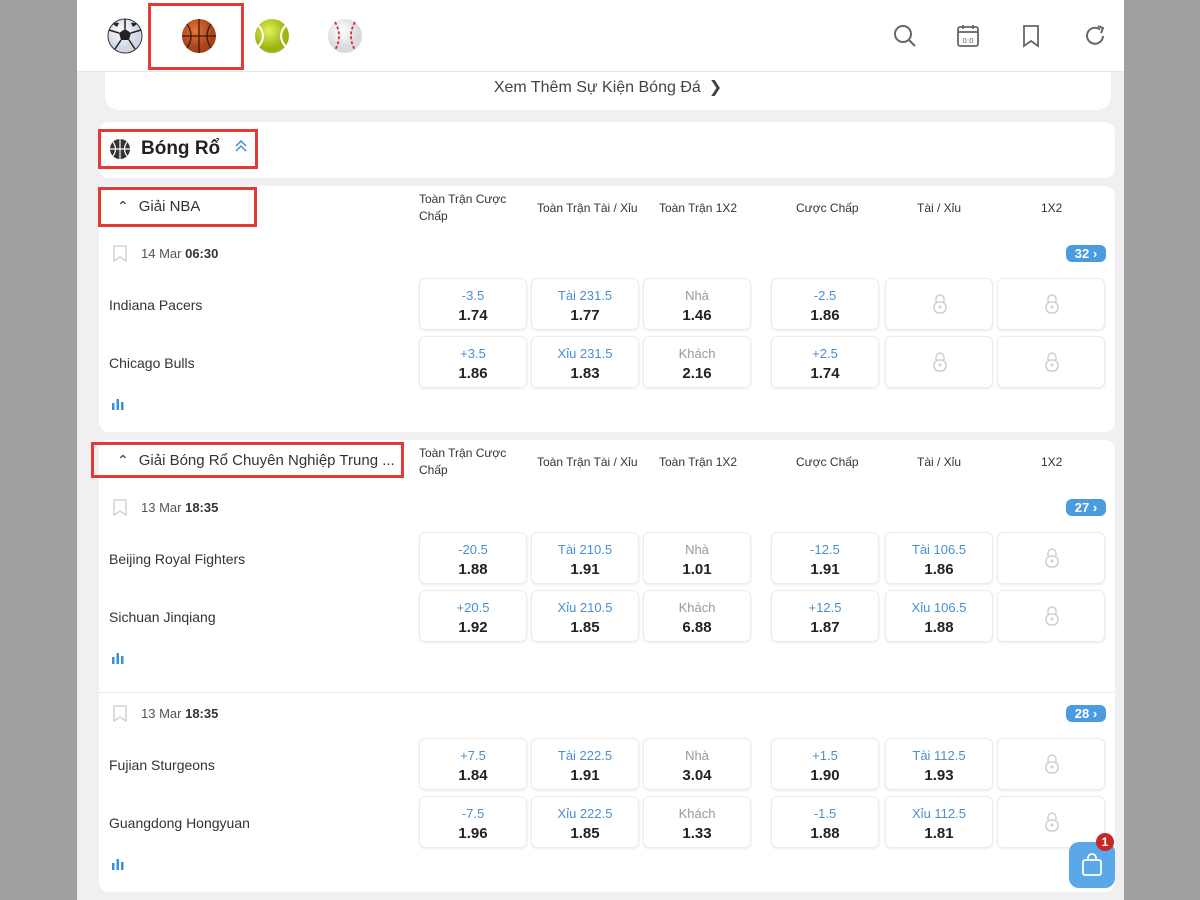 The height and width of the screenshot is (900, 1200). What do you see at coordinates (697, 822) in the screenshot?
I see `odds-cell-1x2: Khách 1.33` at bounding box center [697, 822].